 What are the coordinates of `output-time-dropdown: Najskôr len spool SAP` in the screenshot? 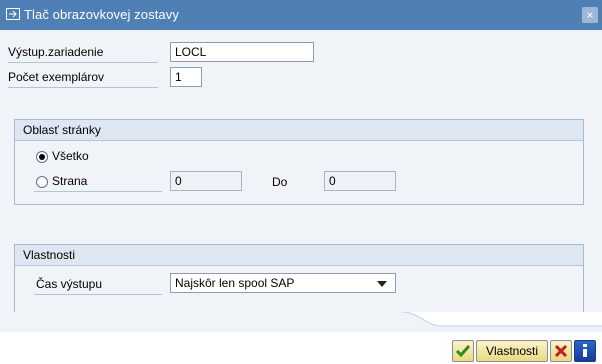 It's located at (283, 283).